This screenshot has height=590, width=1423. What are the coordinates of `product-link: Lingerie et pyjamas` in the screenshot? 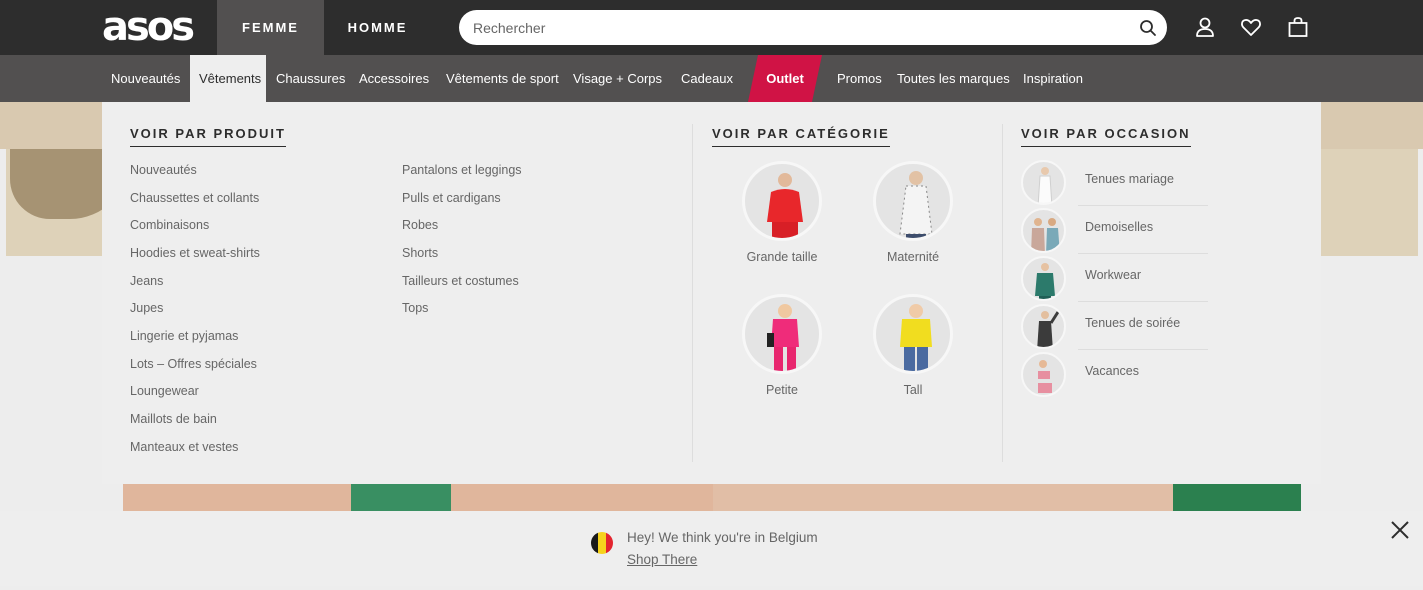 It's located at (184, 336).